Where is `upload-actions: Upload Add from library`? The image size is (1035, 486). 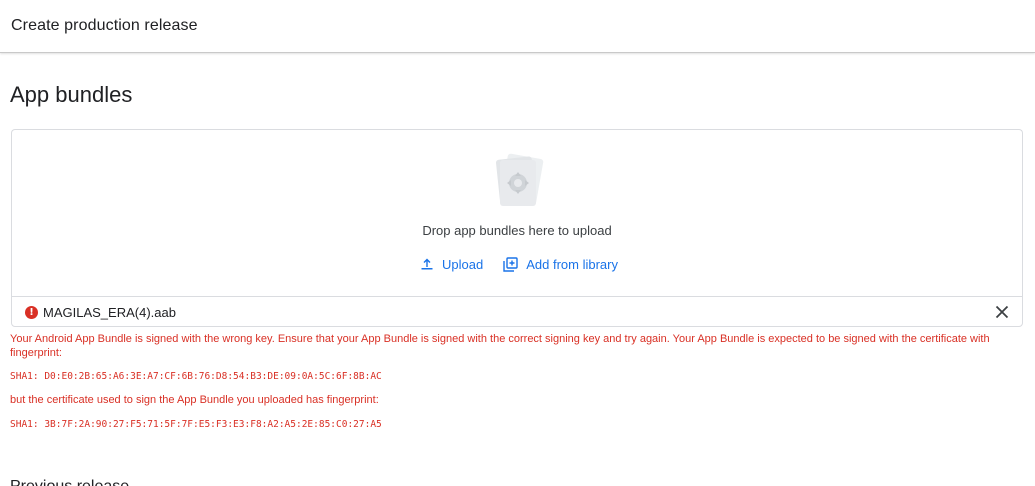 upload-actions: Upload Add from library is located at coordinates (517, 264).